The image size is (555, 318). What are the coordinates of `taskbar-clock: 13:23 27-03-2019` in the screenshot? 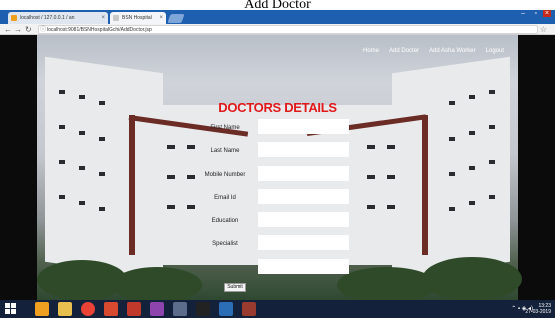 It's located at (538, 309).